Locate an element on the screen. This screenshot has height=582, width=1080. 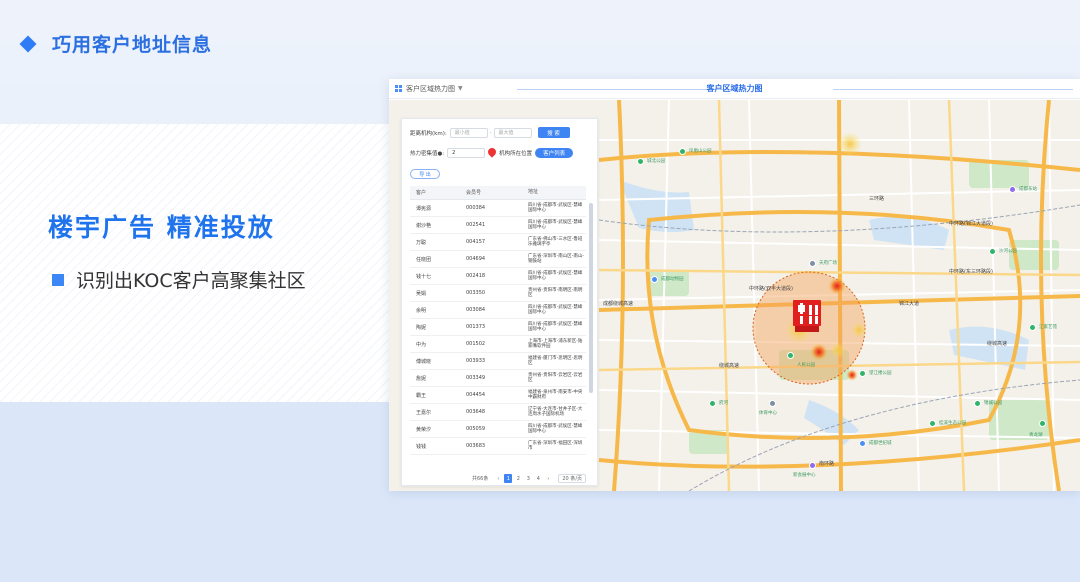
title-divider-right is located at coordinates (953, 89).